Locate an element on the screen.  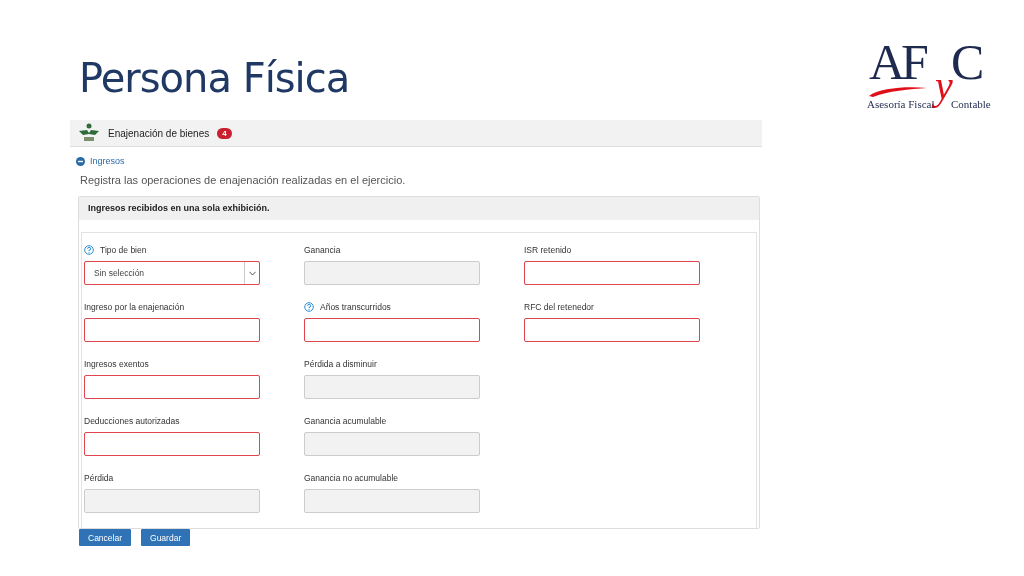
field-label: Ganancia is located at coordinates (322, 249).